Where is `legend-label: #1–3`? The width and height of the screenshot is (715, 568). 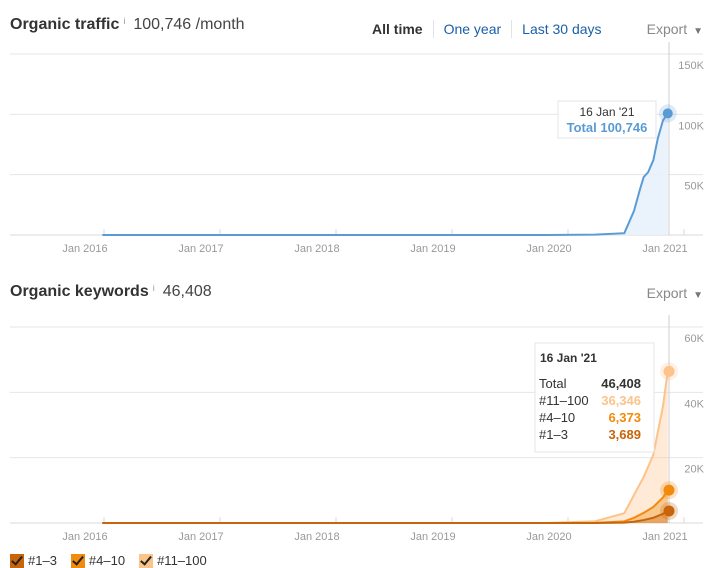
legend-label: #1–3 is located at coordinates (42, 560).